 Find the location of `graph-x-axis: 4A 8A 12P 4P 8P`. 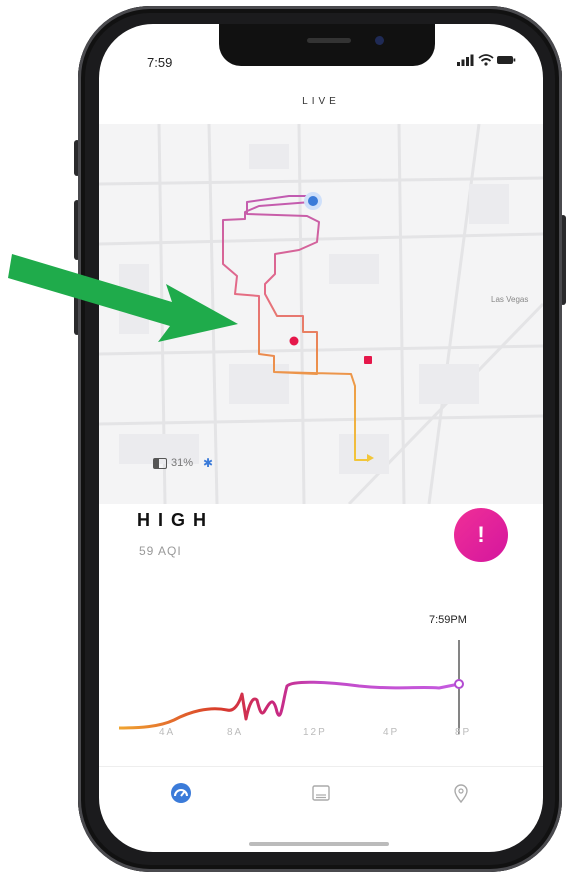

graph-x-axis: 4A 8A 12P 4P 8P is located at coordinates (321, 734).